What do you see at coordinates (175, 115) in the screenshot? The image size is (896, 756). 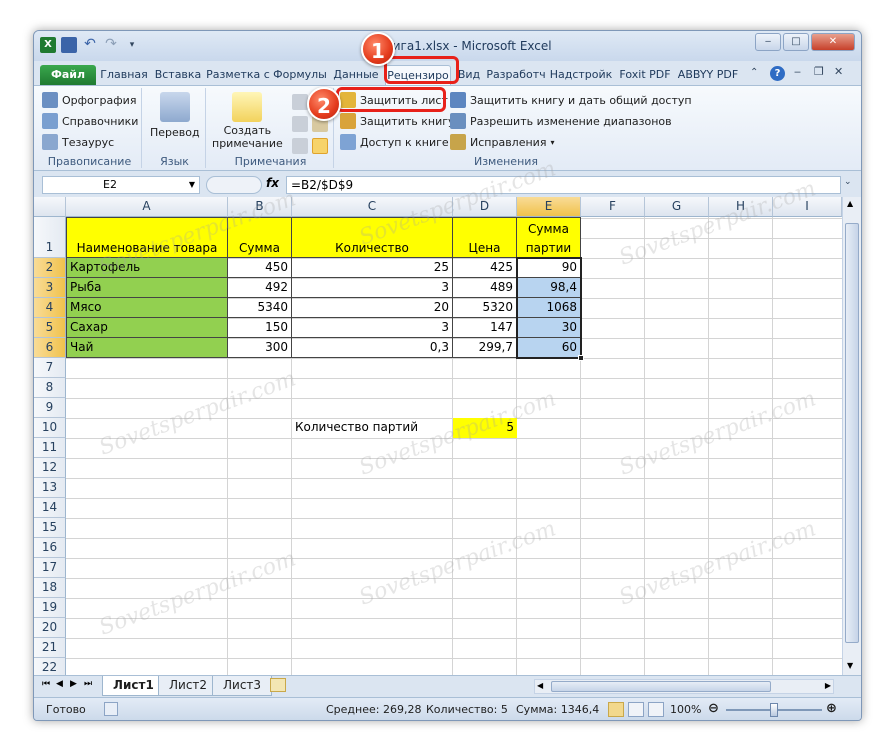 I see `translate-button: Перевод` at bounding box center [175, 115].